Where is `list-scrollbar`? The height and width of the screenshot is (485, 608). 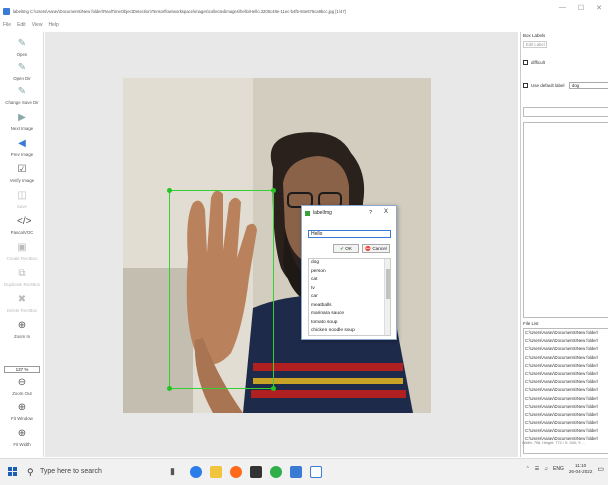
list-scrollbar is located at coordinates (387, 297).